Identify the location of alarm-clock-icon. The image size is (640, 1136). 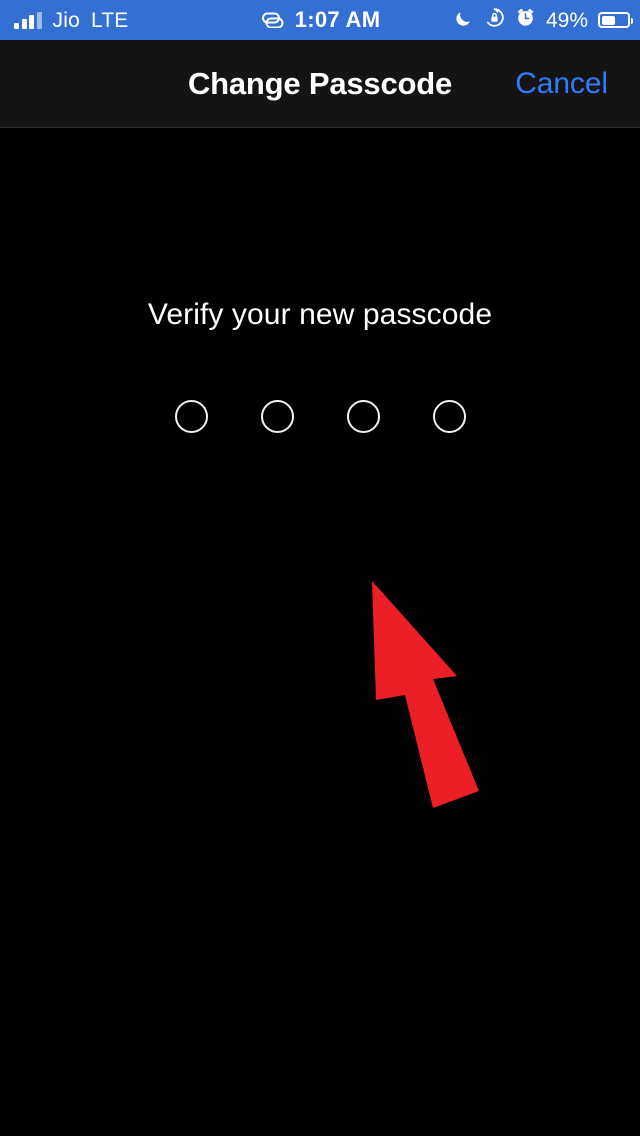
(525, 20).